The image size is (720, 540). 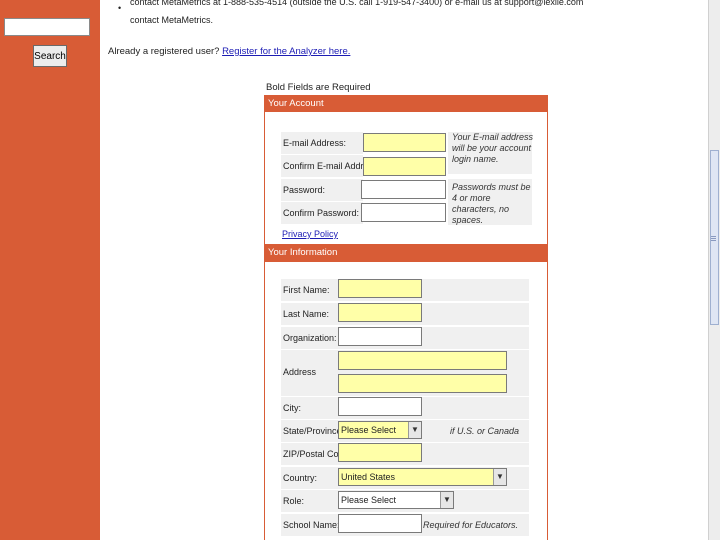 I want to click on address-line-2-field, so click(x=422, y=383).